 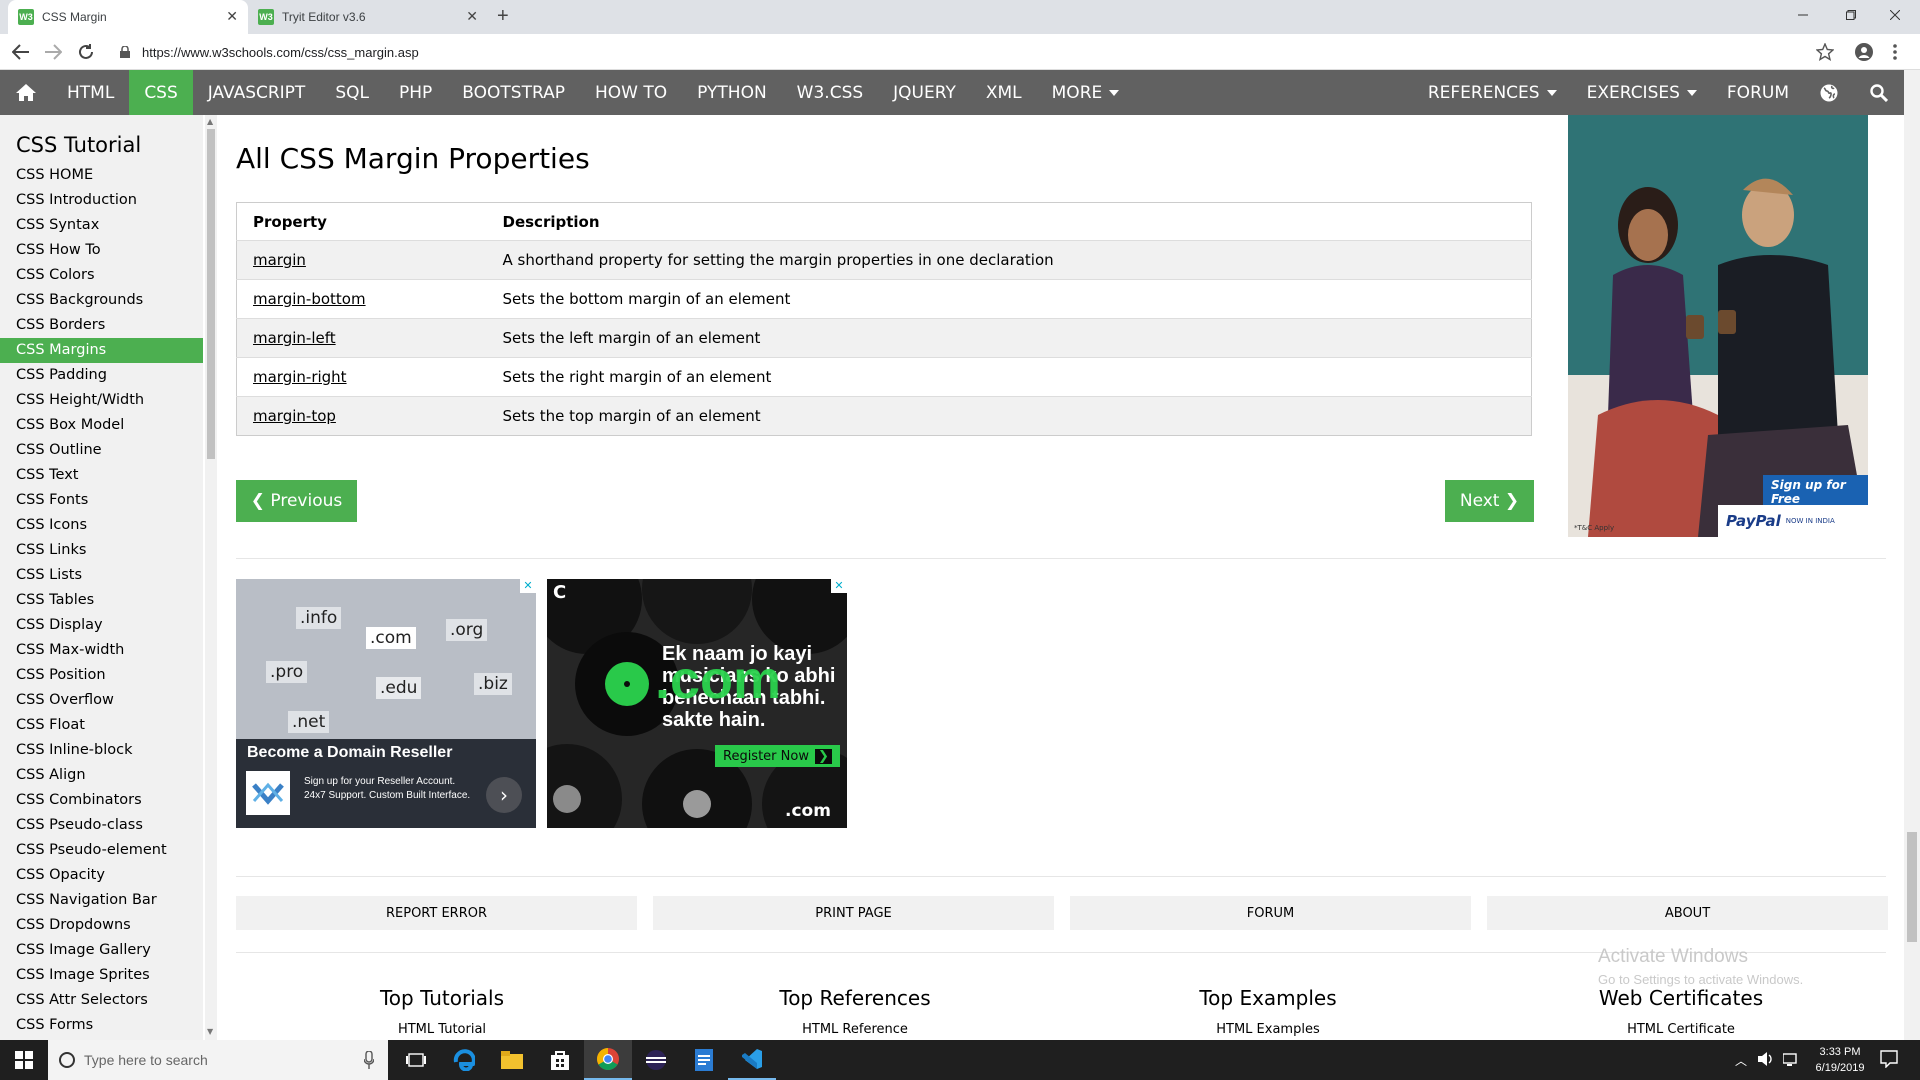 I want to click on taskbar-search-box: Type here to search, so click(x=218, y=1060).